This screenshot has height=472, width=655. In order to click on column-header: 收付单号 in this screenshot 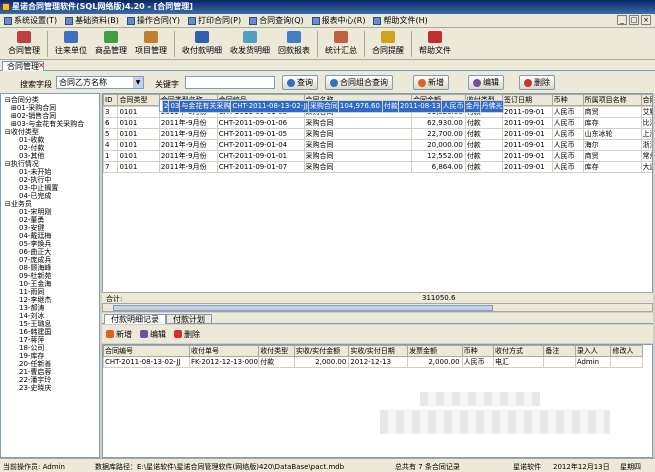, I will do `click(224, 351)`.